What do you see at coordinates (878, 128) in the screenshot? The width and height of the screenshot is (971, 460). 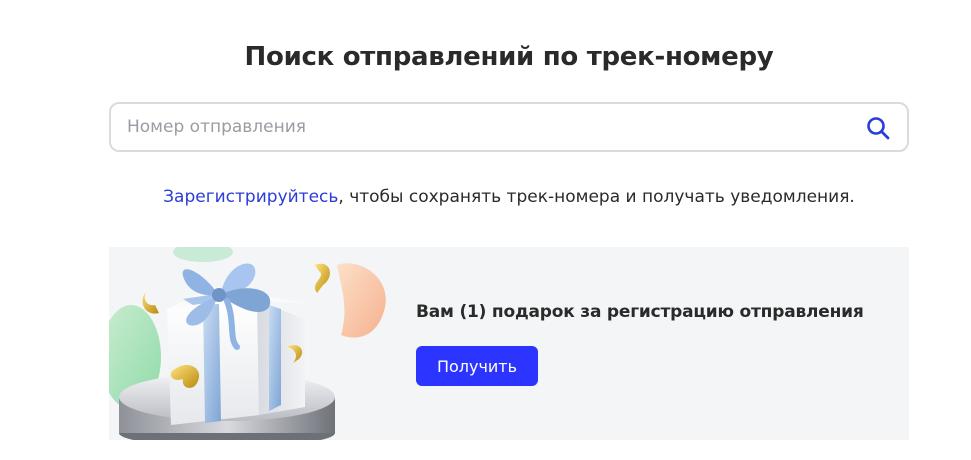 I see `search-icon` at bounding box center [878, 128].